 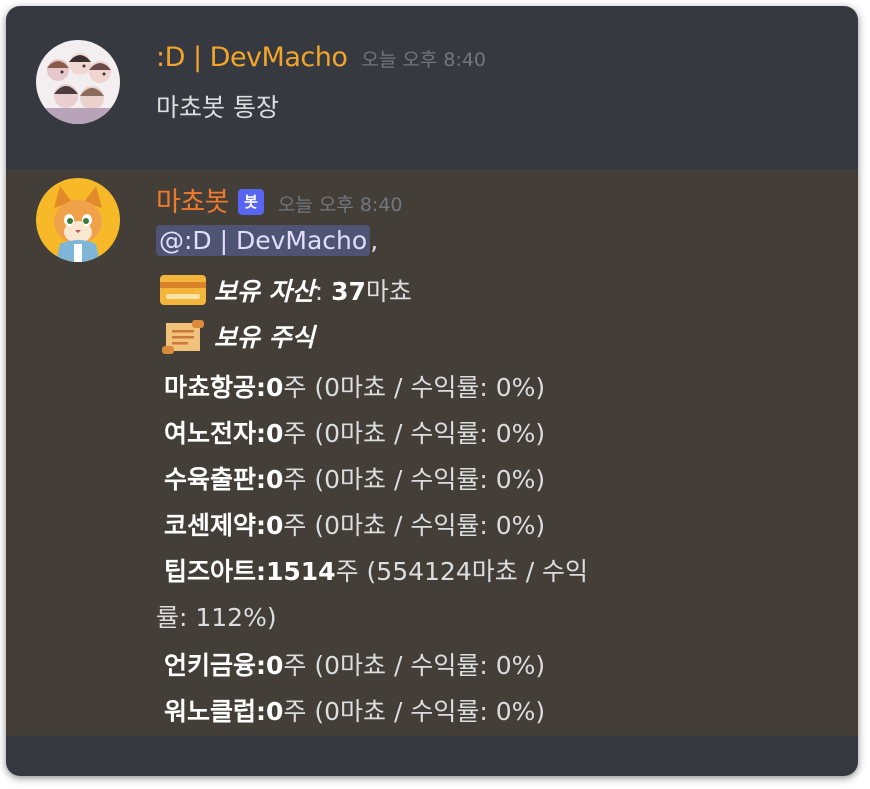 I want to click on username: :D | DevMacho, so click(x=252, y=57).